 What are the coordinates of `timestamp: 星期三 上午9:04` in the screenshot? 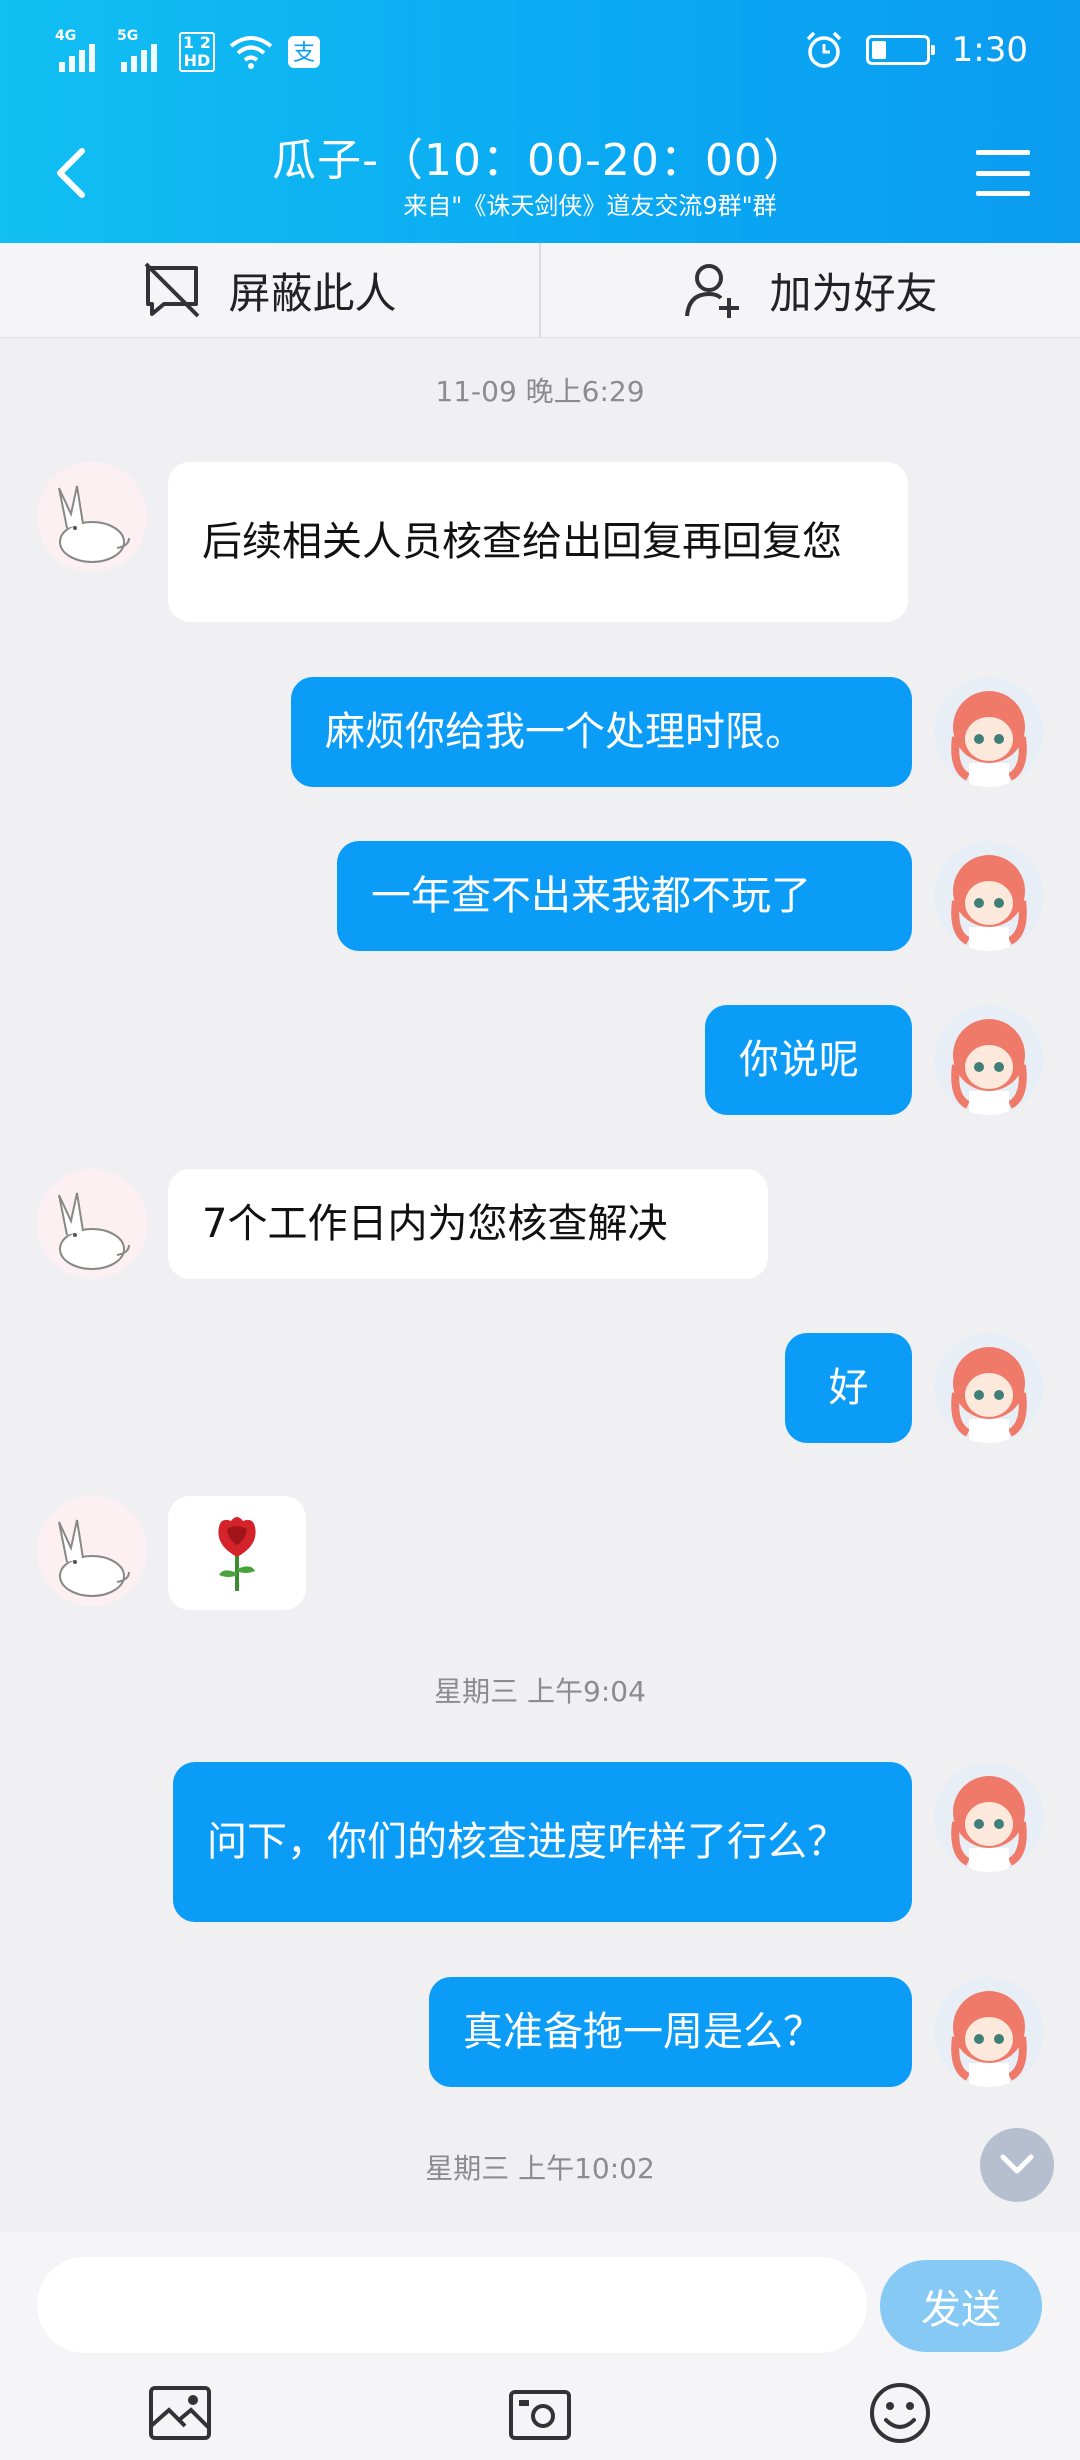 It's located at (540, 1691).